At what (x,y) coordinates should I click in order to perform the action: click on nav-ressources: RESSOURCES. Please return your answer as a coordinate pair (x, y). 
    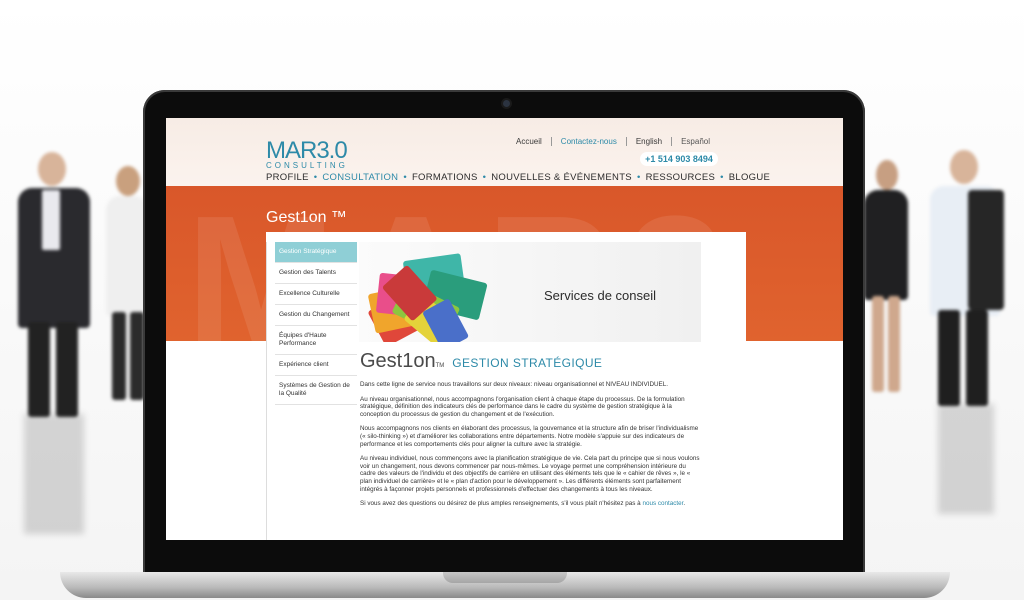
    Looking at the image, I should click on (681, 177).